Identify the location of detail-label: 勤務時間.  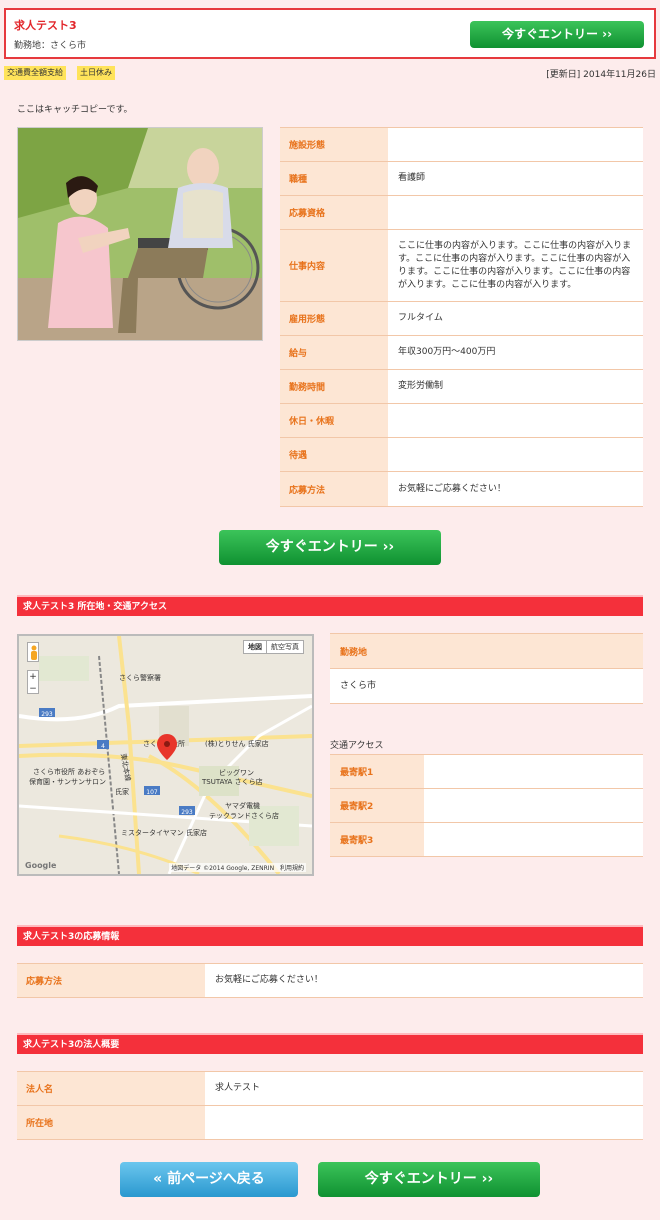
(334, 386).